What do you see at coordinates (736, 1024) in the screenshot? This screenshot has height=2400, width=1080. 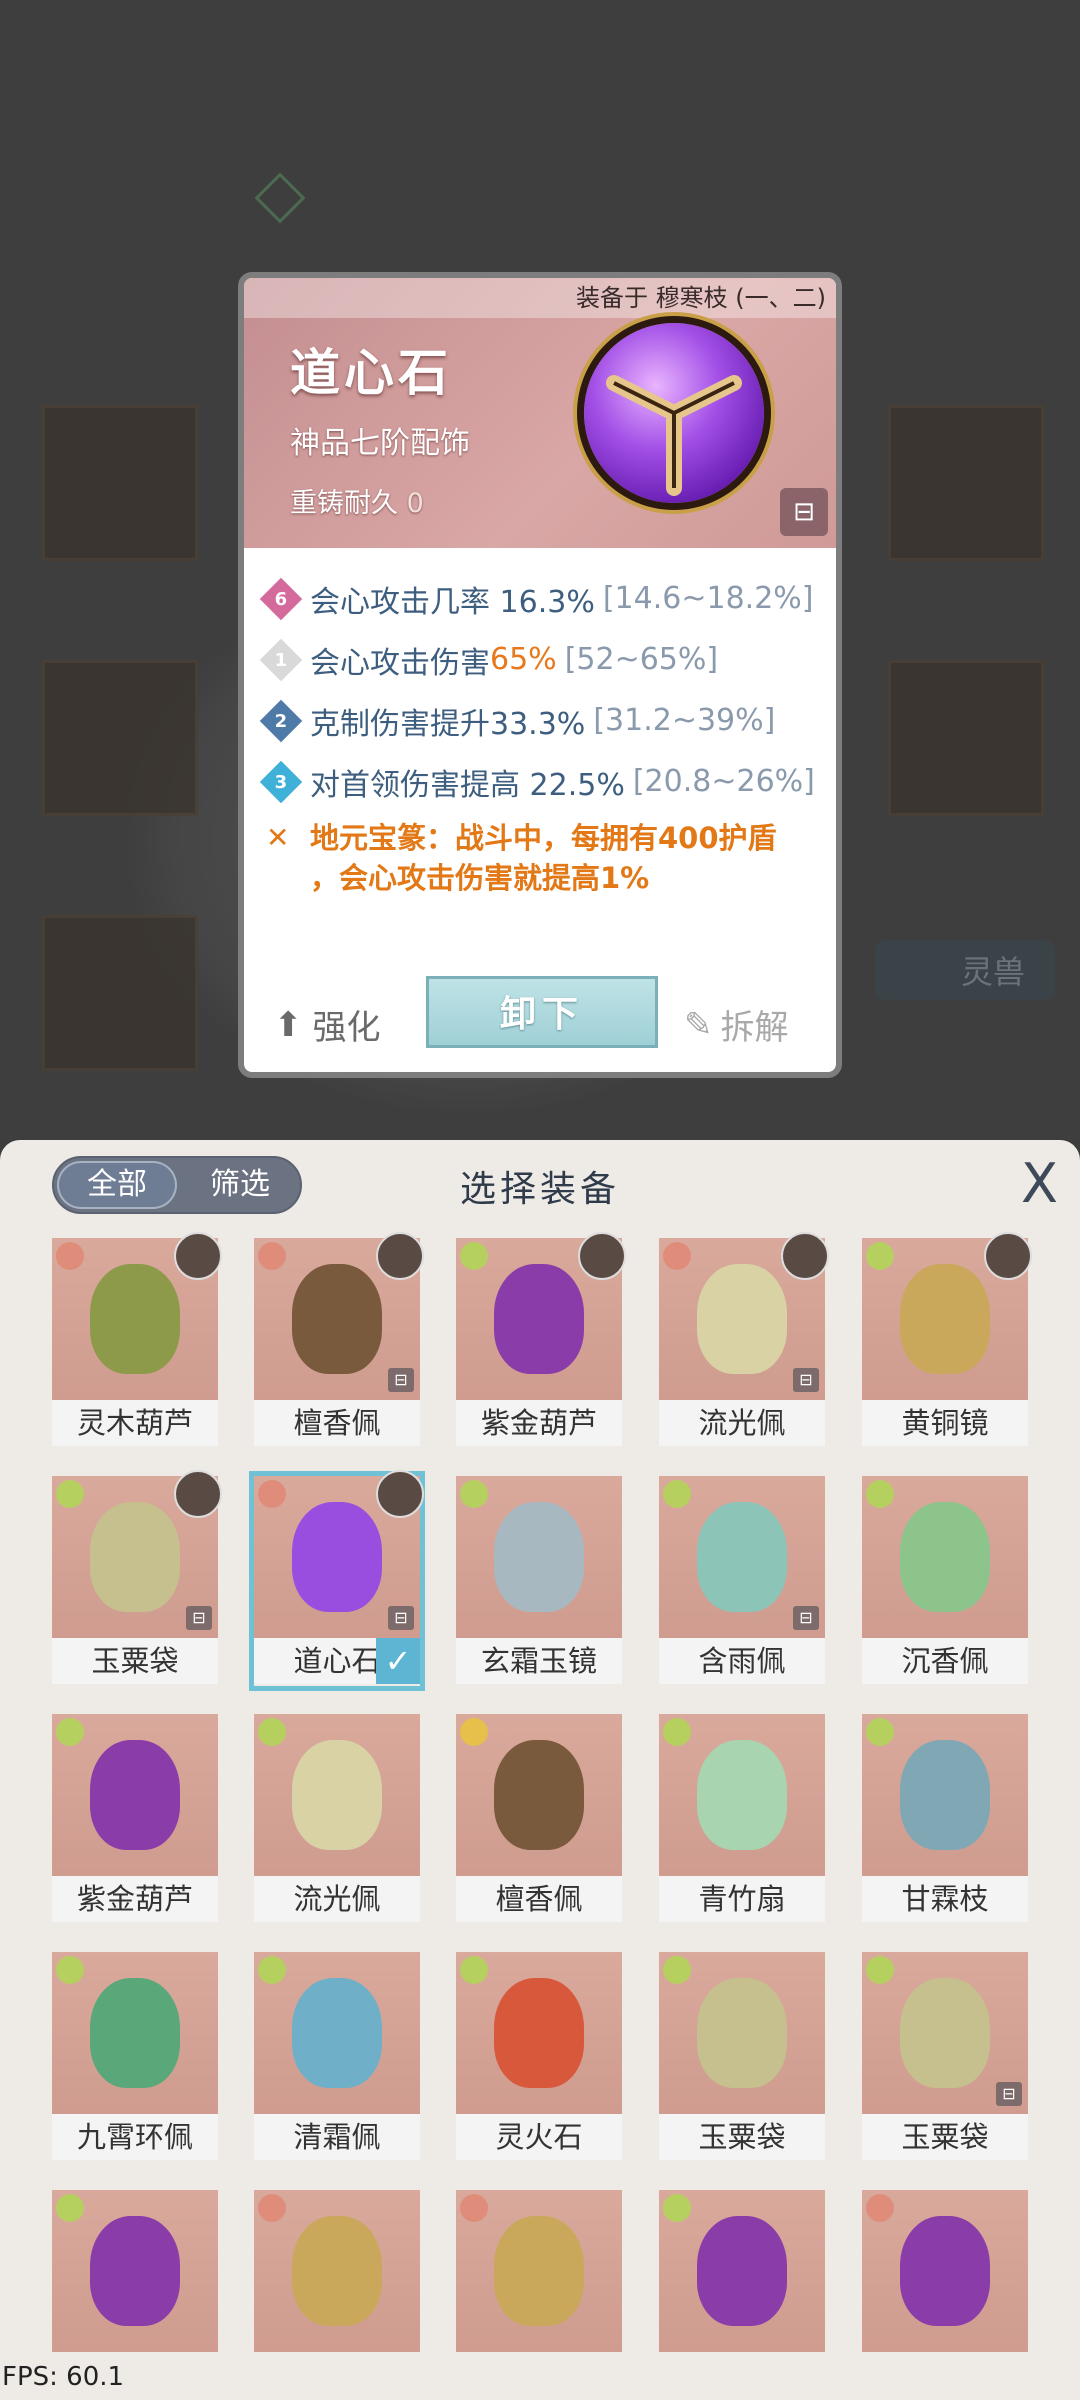 I see `dismantle-button: ✎ 拆解` at bounding box center [736, 1024].